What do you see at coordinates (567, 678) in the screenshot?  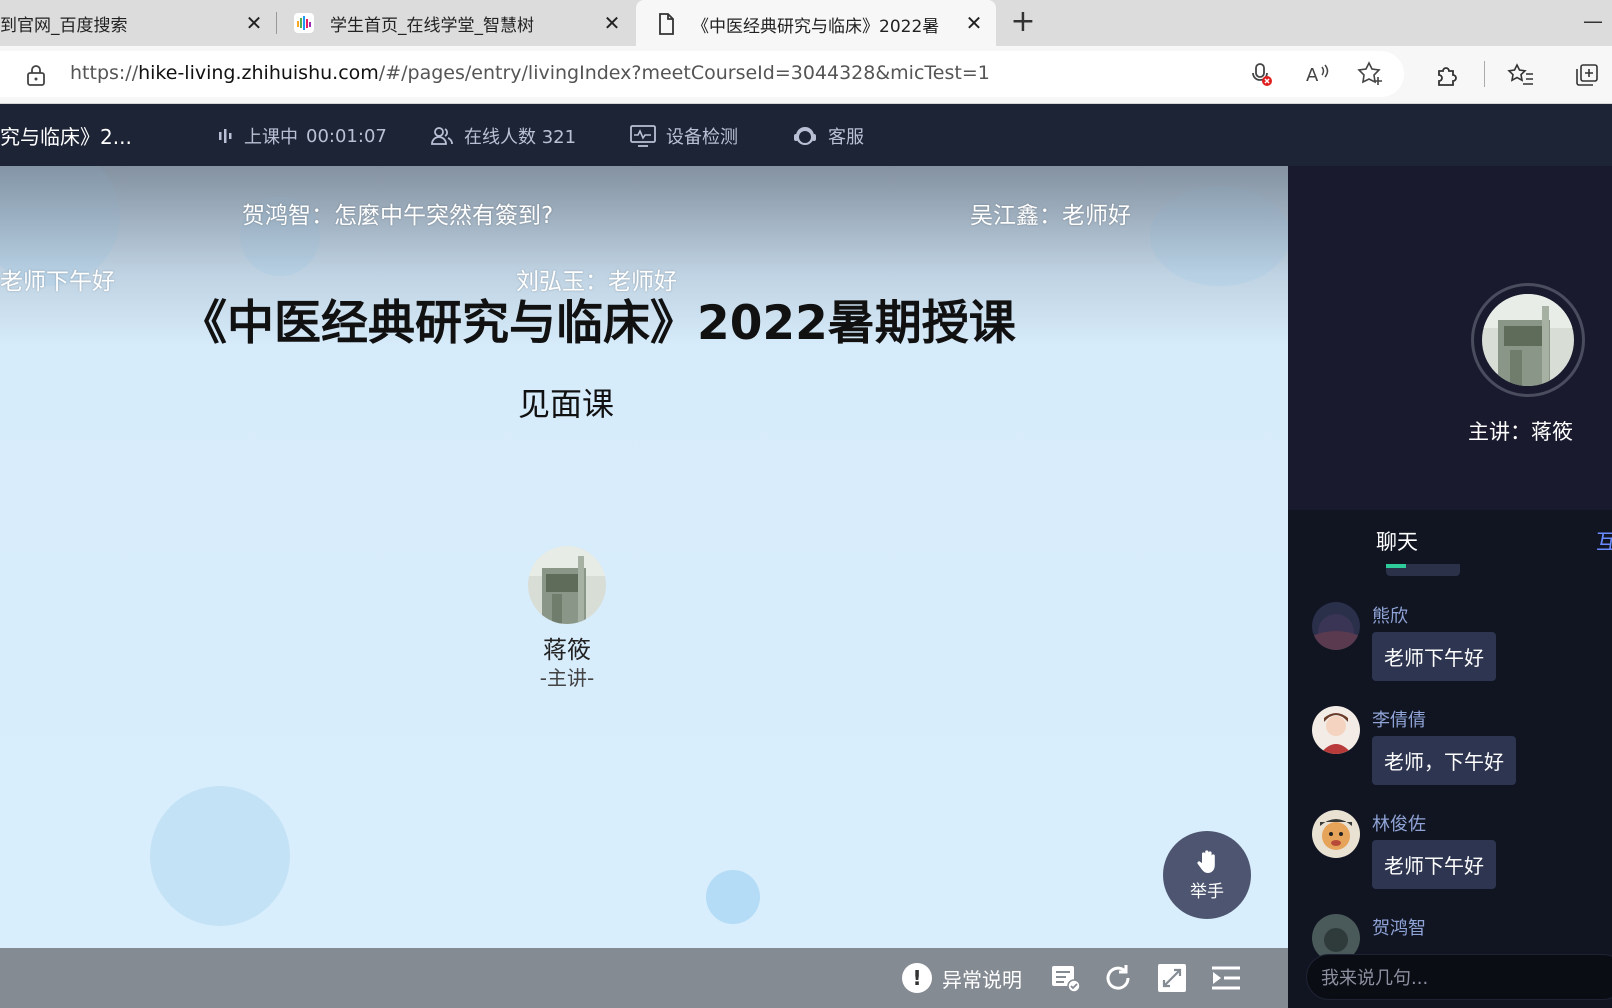 I see `teacher-role: -主讲-` at bounding box center [567, 678].